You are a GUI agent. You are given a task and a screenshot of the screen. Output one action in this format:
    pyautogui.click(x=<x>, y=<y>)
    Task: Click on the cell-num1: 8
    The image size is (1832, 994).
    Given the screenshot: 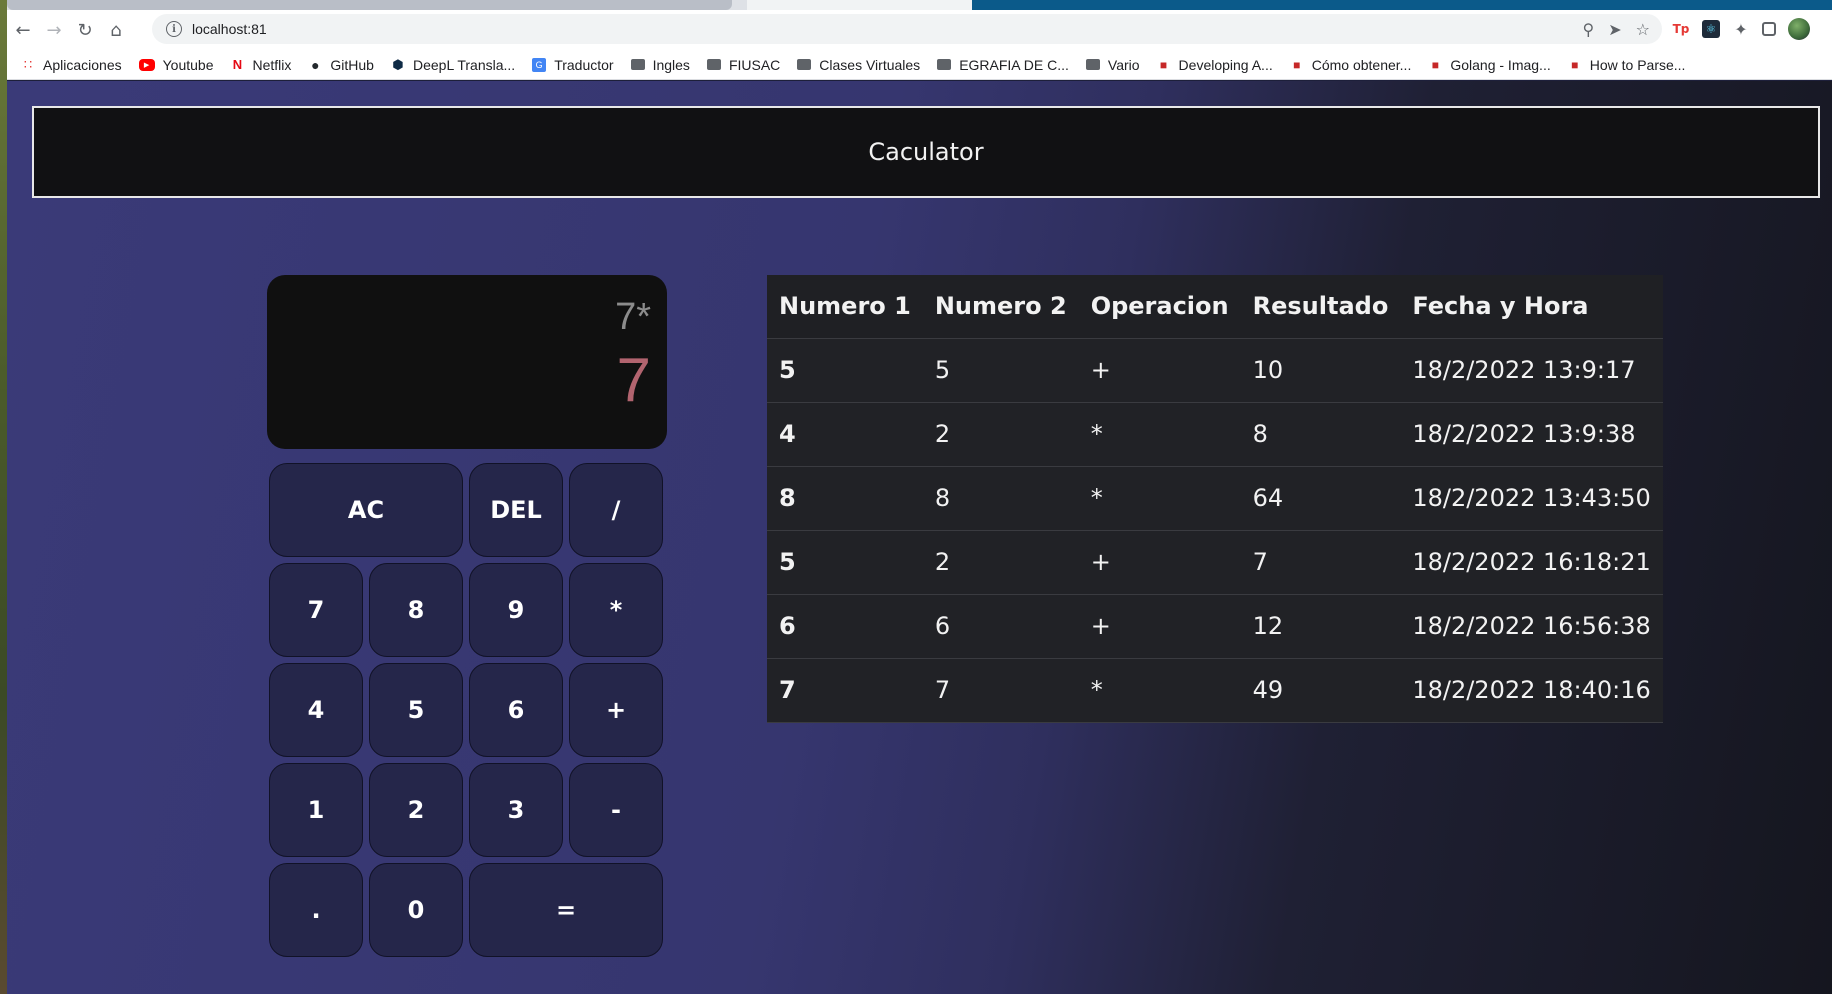 What is the action you would take?
    pyautogui.click(x=845, y=498)
    